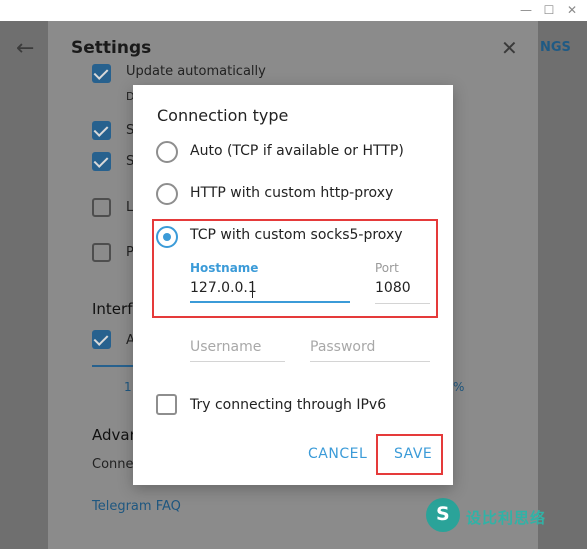  Describe the element at coordinates (413, 454) in the screenshot. I see `save-button: SAVE` at that location.